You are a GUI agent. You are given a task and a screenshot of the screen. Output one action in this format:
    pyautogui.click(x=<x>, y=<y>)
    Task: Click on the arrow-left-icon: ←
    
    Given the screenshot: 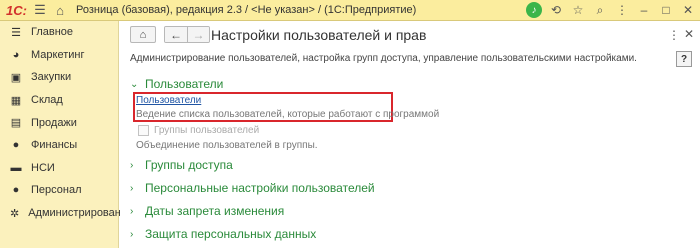 What is the action you would take?
    pyautogui.click(x=176, y=34)
    